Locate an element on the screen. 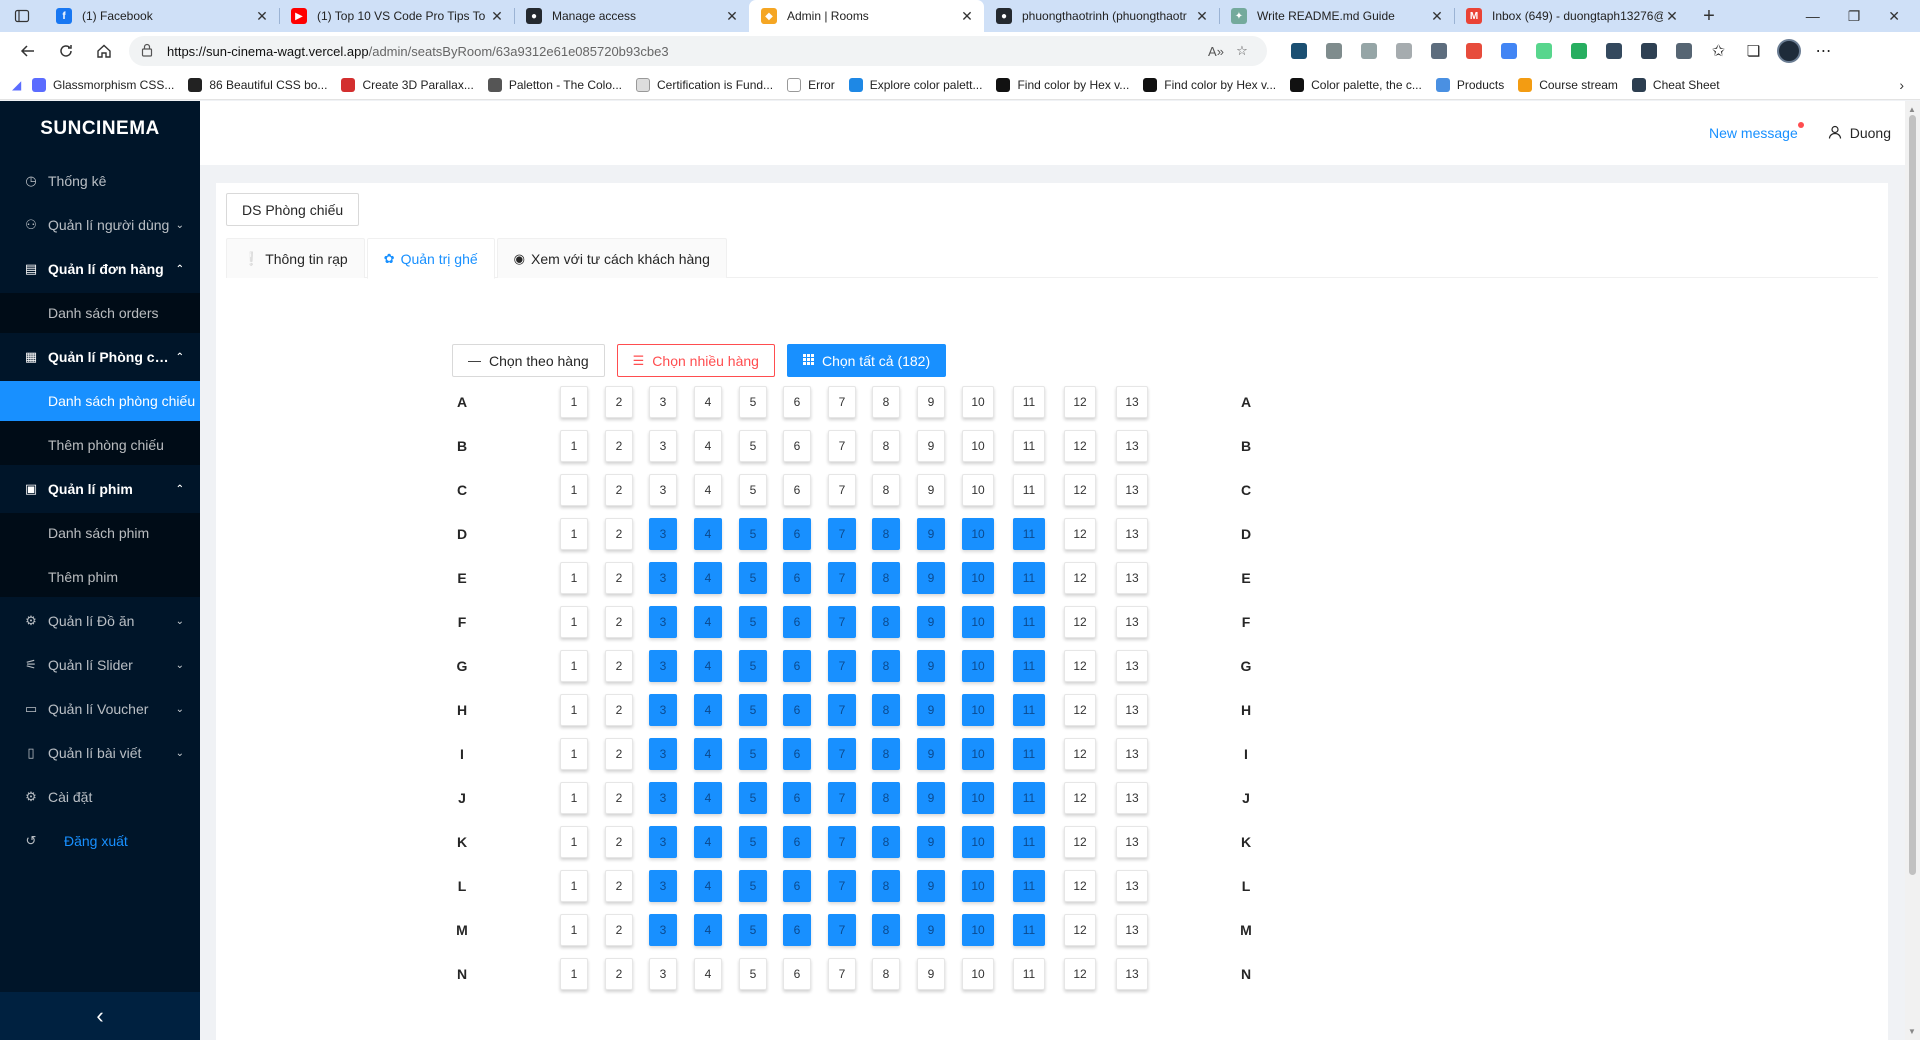 Image resolution: width=1920 pixels, height=1040 pixels. brand-logo: SUNCINEMA is located at coordinates (100, 129).